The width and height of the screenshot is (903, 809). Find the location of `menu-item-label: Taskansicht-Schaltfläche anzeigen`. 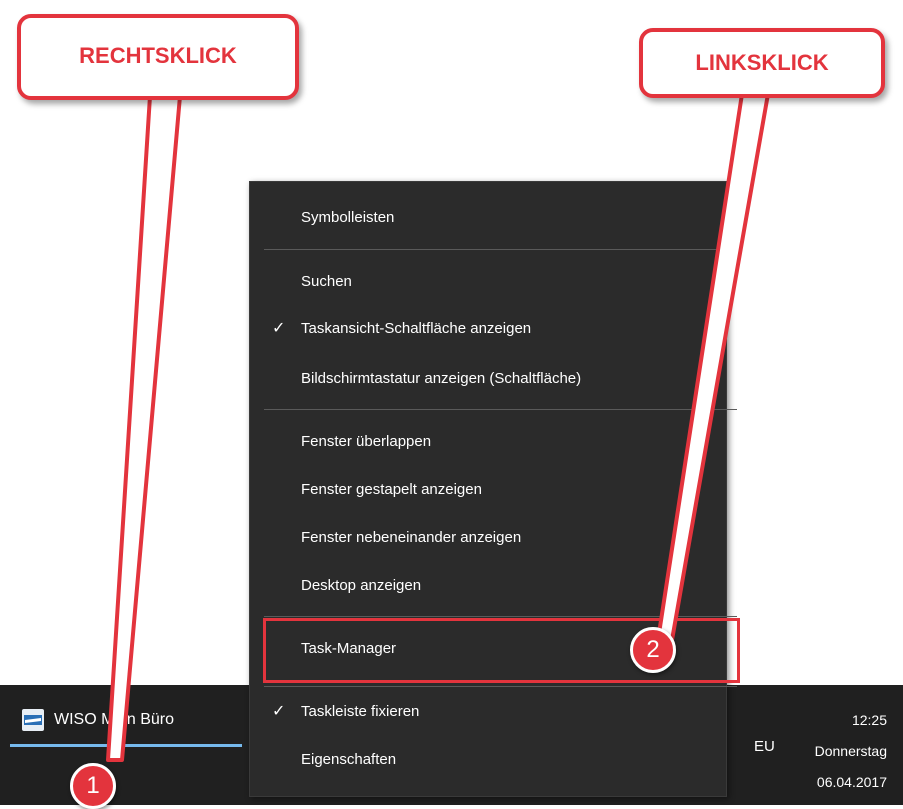

menu-item-label: Taskansicht-Schaltfläche anzeigen is located at coordinates (416, 328).